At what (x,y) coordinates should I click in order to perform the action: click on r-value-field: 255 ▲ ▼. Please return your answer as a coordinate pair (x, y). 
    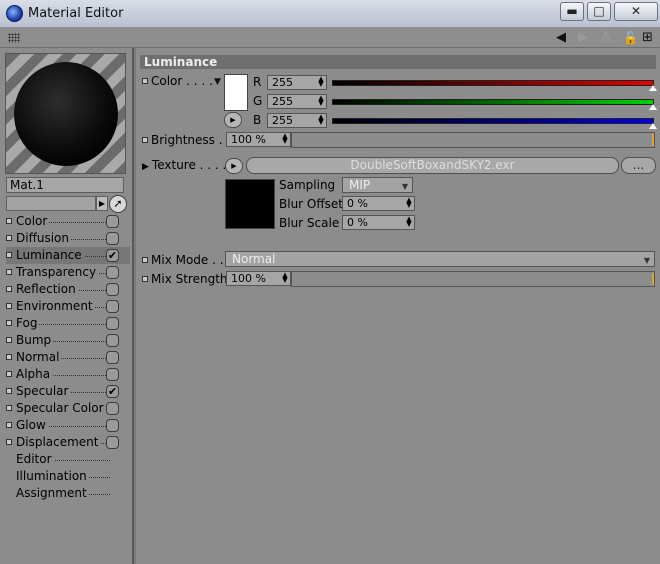
    Looking at the image, I should click on (297, 82).